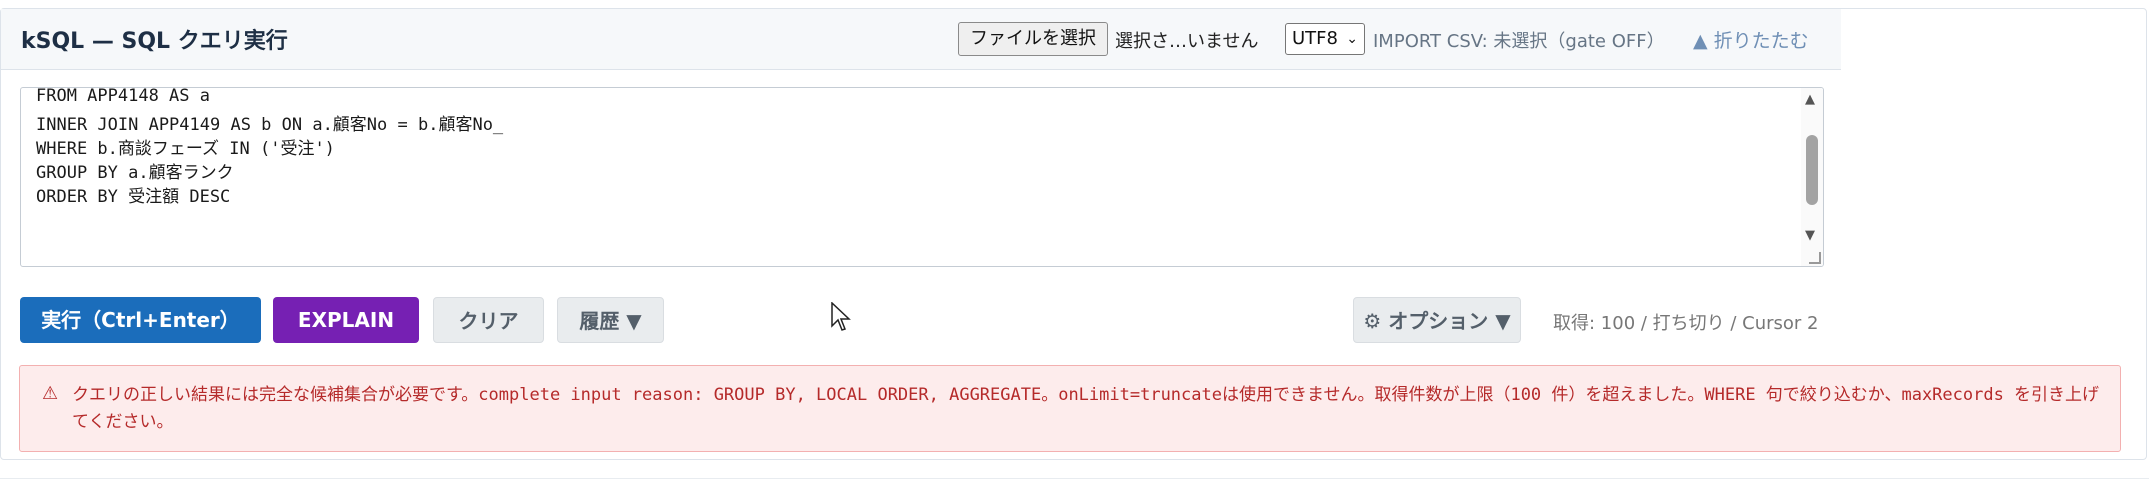 The width and height of the screenshot is (2149, 486). Describe the element at coordinates (154, 41) in the screenshot. I see `page-title: kSQL — SQL クエリ実行` at that location.